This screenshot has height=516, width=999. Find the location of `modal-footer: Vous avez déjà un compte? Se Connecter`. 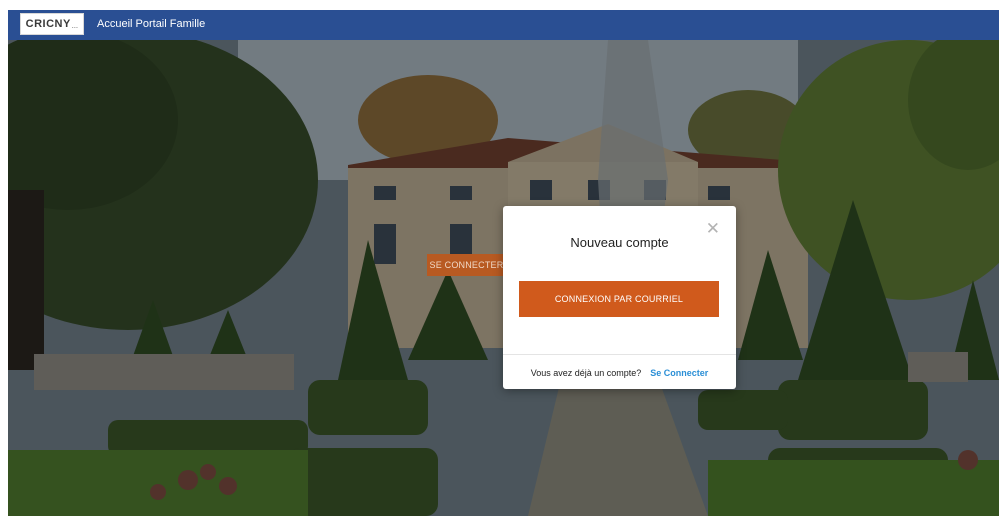

modal-footer: Vous avez déjà un compte? Se Connecter is located at coordinates (619, 373).